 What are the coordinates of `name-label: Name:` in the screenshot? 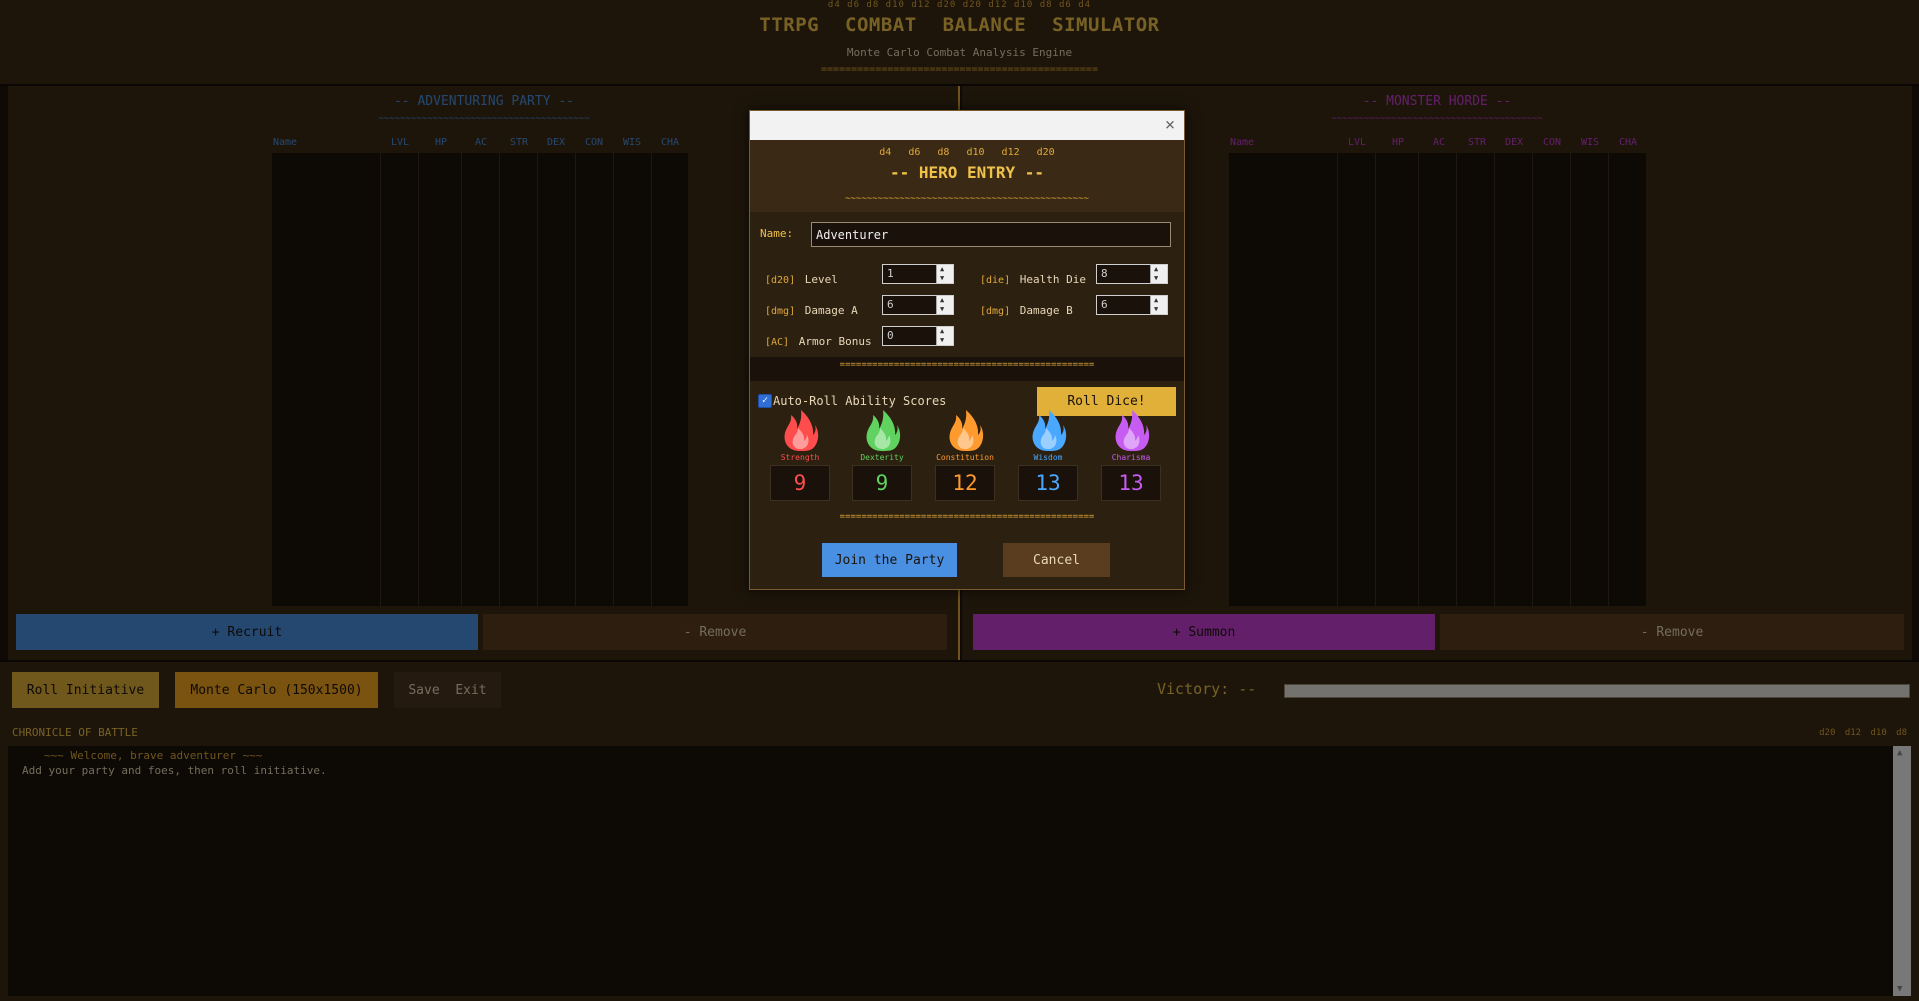 It's located at (777, 233).